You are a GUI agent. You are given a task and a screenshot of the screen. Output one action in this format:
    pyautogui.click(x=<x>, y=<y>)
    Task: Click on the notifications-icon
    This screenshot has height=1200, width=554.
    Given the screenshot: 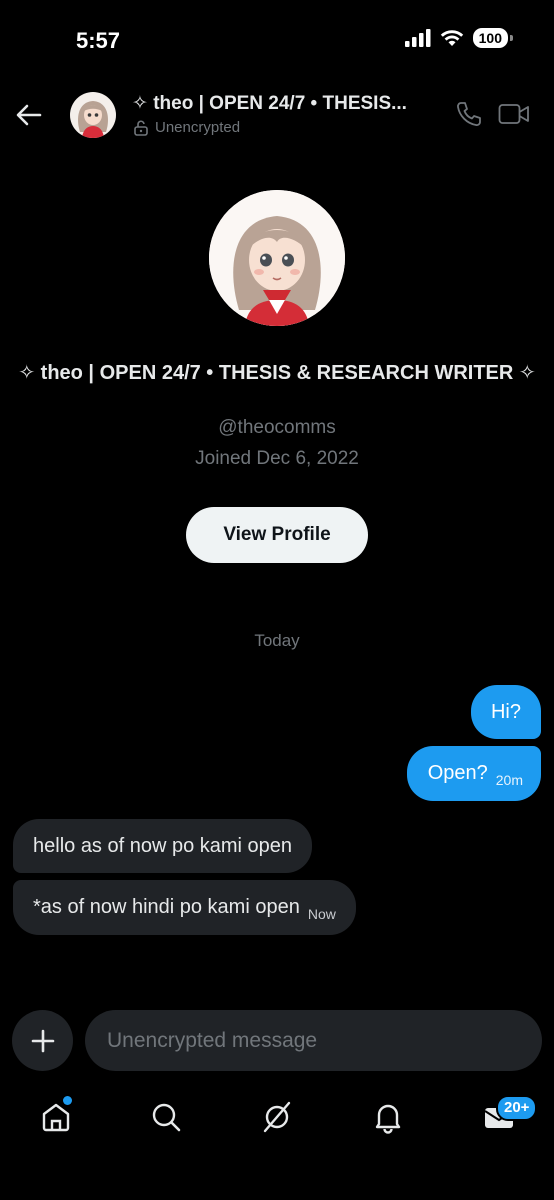 What is the action you would take?
    pyautogui.click(x=388, y=1117)
    